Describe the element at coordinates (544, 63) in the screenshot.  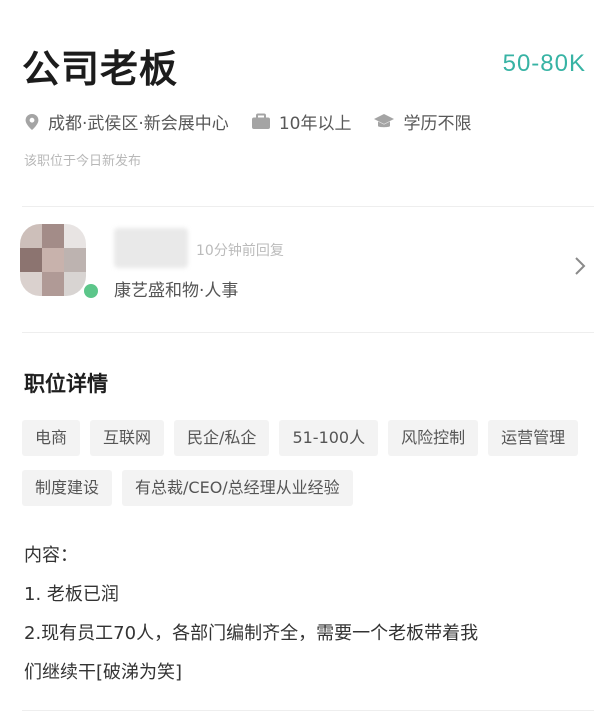
I see `salary-label: 50-80K` at that location.